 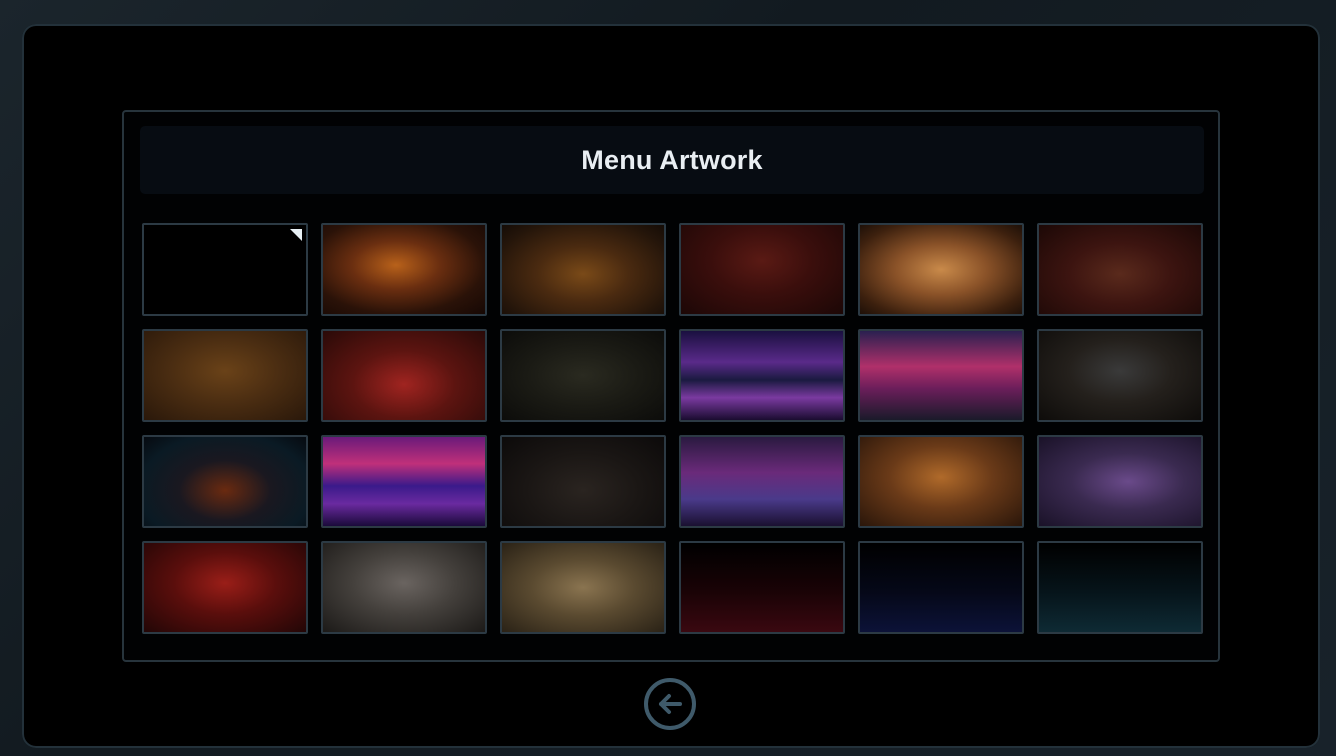 What do you see at coordinates (583, 481) in the screenshot?
I see `artwork-tile-shadow-figure-dark` at bounding box center [583, 481].